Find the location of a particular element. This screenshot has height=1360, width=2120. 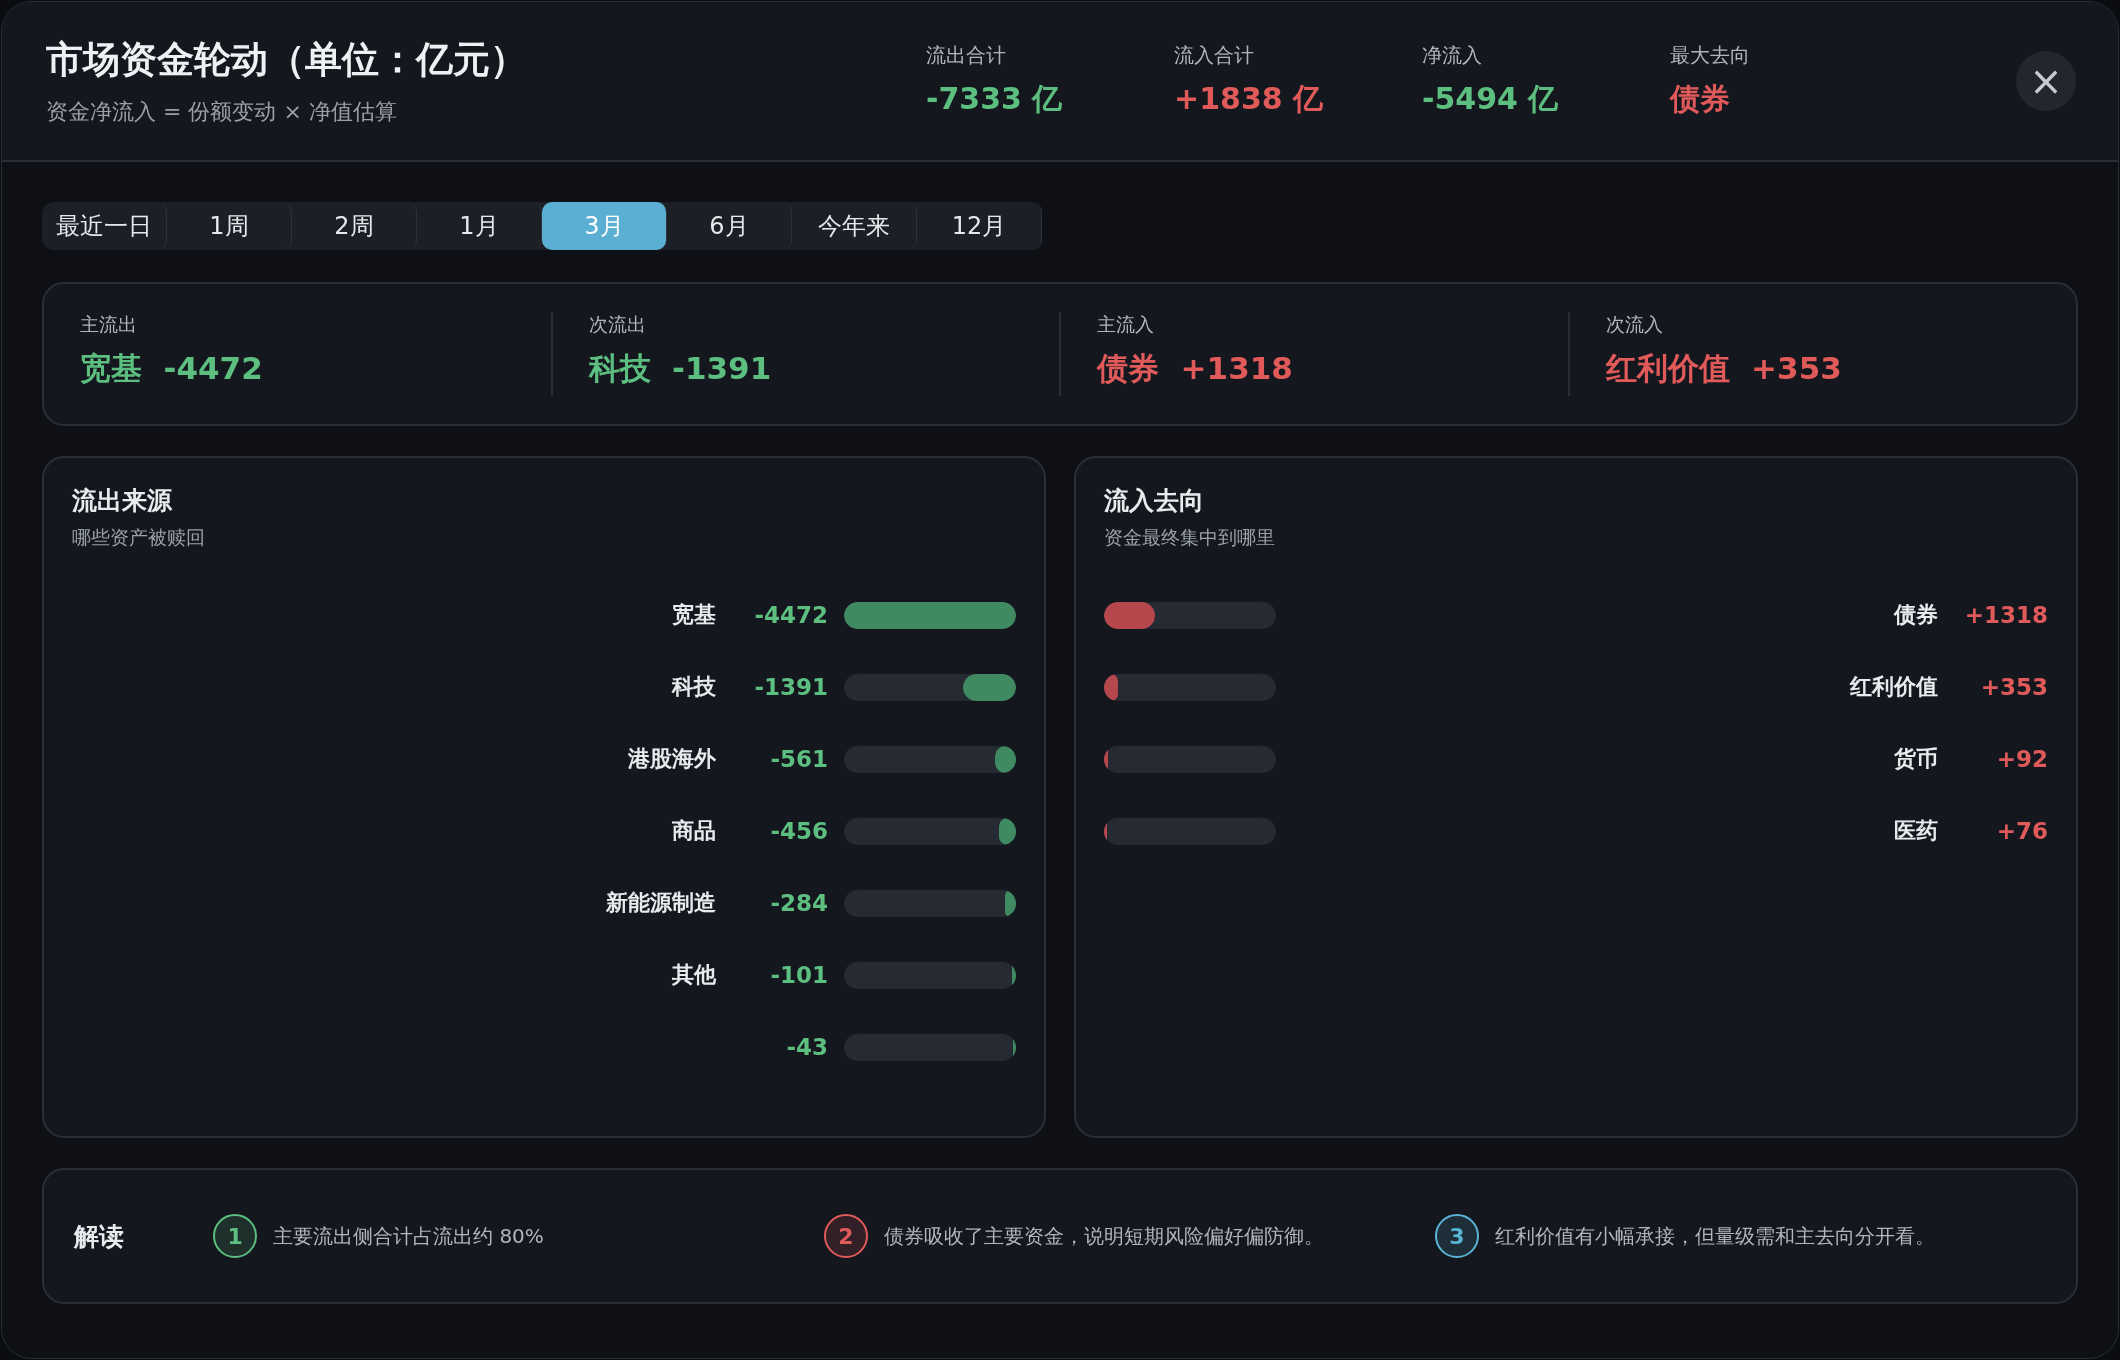

stat-value: 债券 is located at coordinates (1700, 99).